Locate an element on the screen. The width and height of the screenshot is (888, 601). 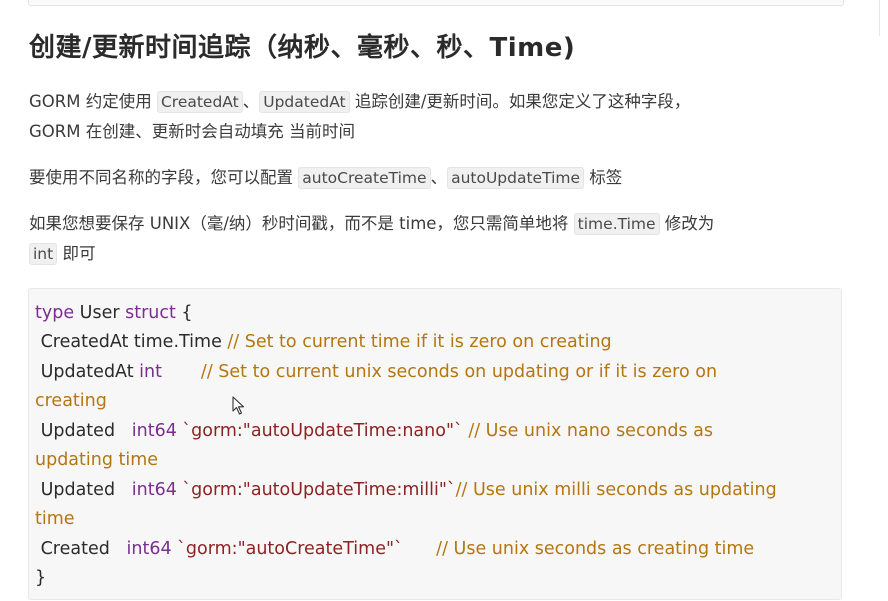
inline-code-updatedat: UpdatedAt is located at coordinates (304, 102).